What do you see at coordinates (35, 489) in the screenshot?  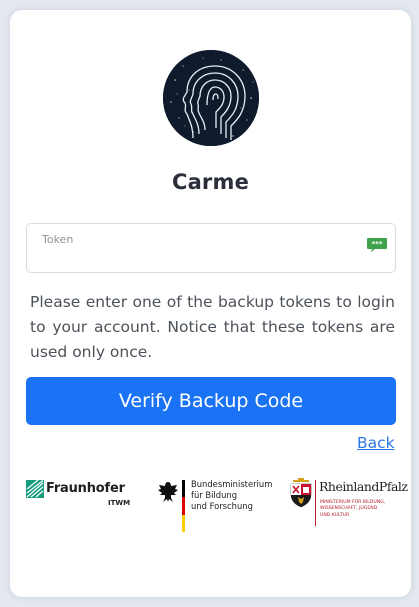 I see `fraunhofer-mark-icon` at bounding box center [35, 489].